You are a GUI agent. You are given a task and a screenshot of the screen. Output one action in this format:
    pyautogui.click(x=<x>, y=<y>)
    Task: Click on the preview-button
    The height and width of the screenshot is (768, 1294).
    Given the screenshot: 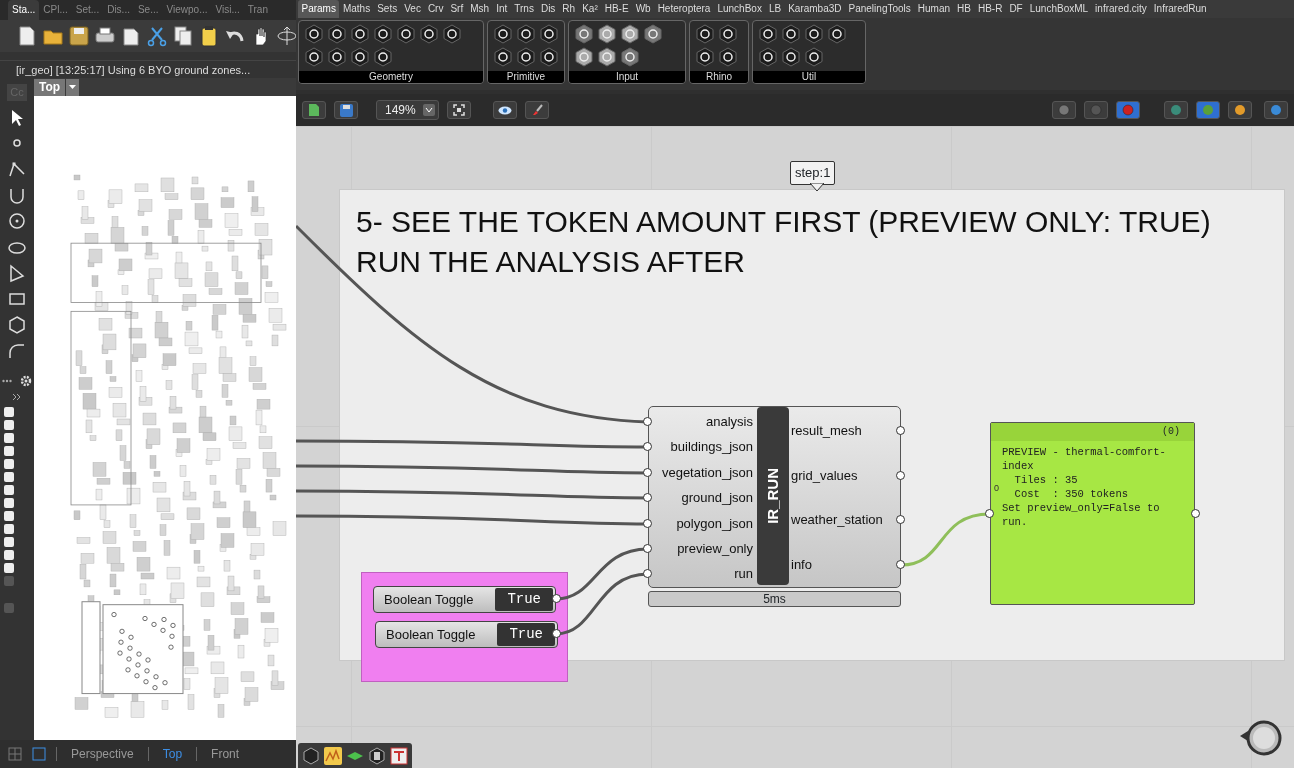 What is the action you would take?
    pyautogui.click(x=504, y=110)
    